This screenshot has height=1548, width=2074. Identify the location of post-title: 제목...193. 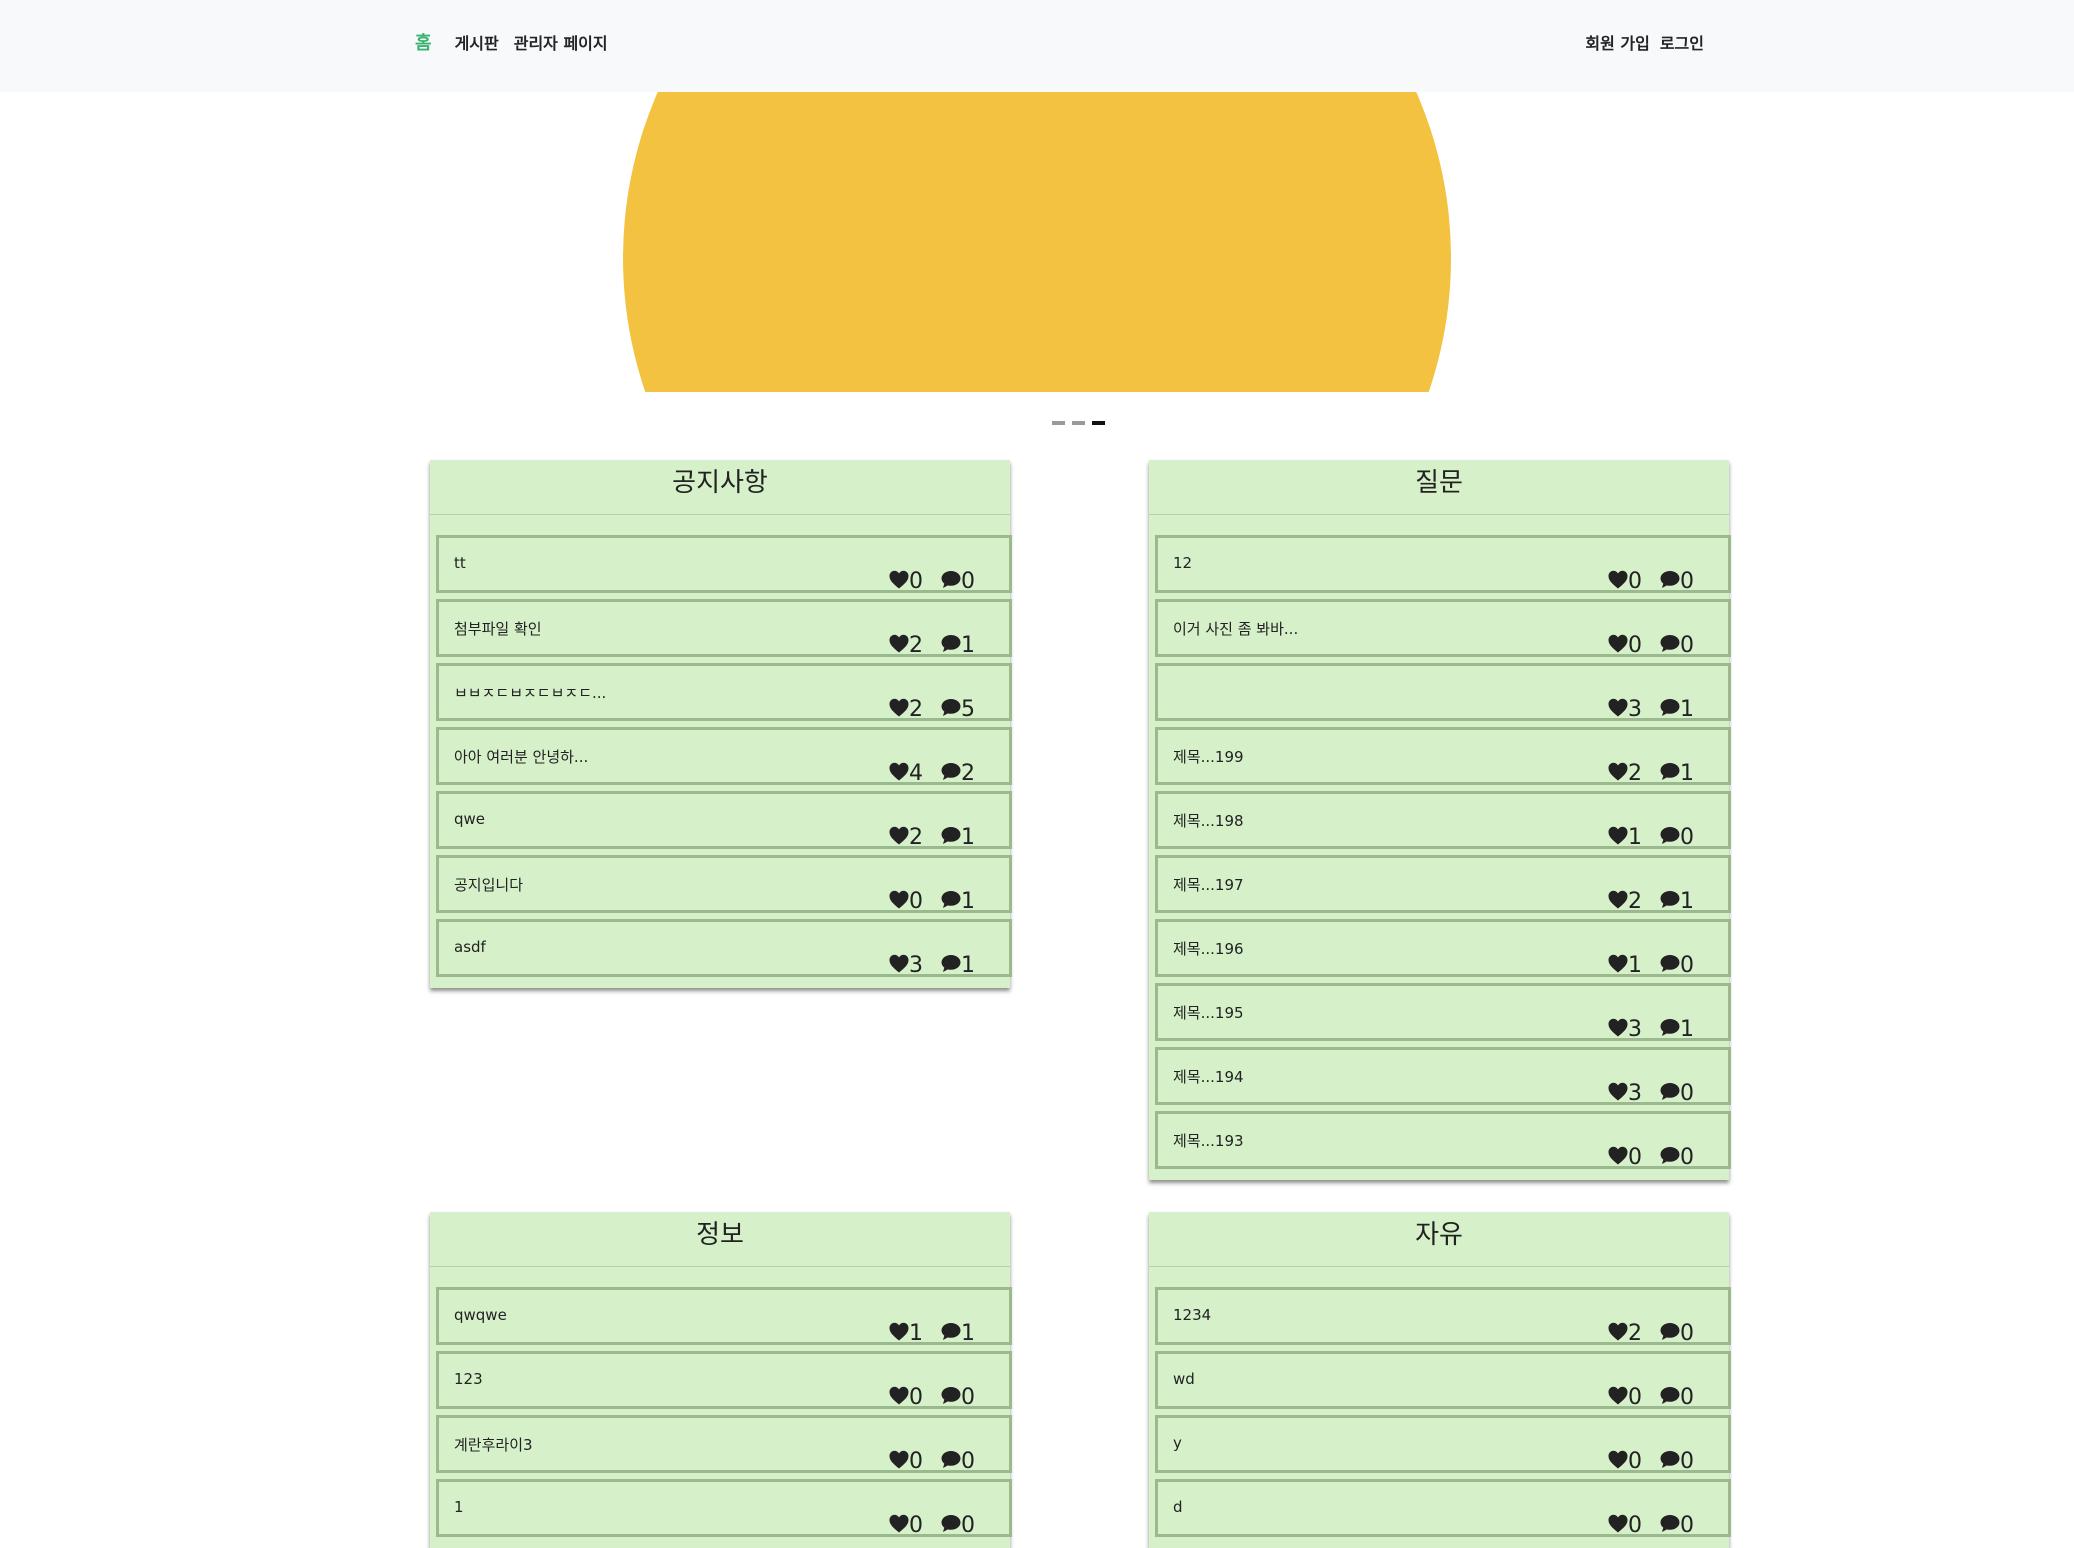
(1208, 1140).